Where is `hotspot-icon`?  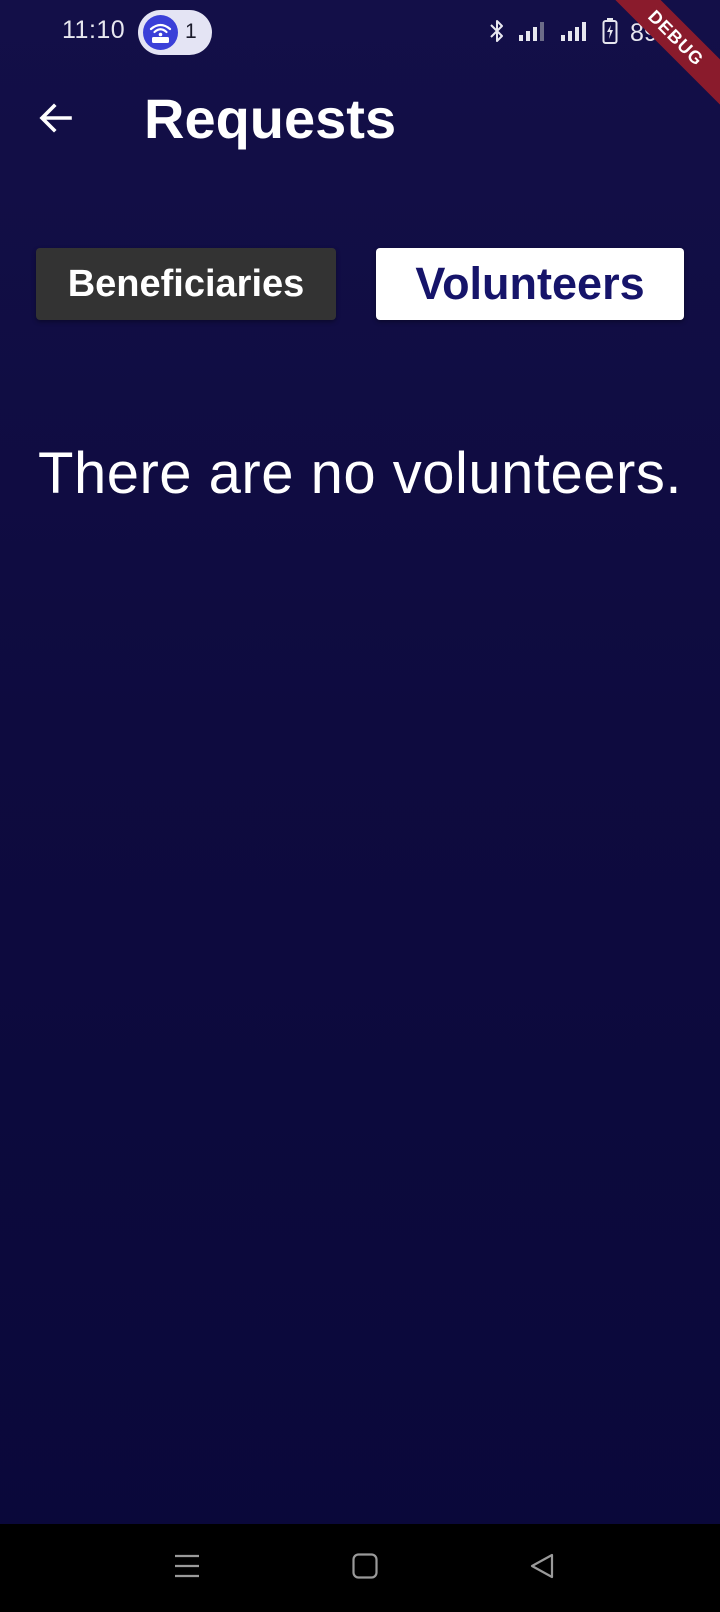 hotspot-icon is located at coordinates (160, 32).